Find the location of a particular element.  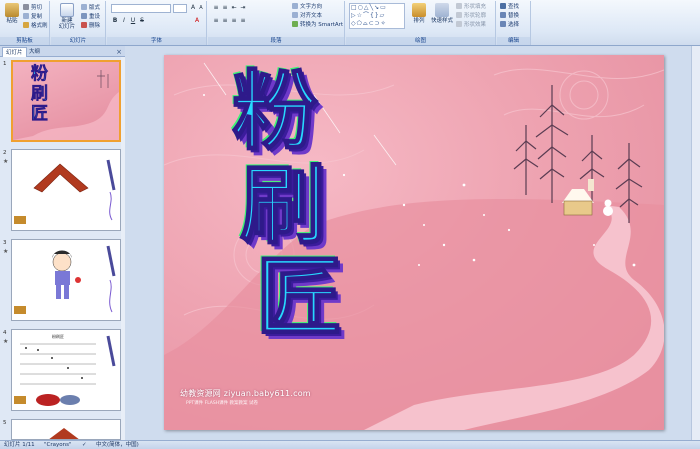

scissors-icon is located at coordinates (26, 7).